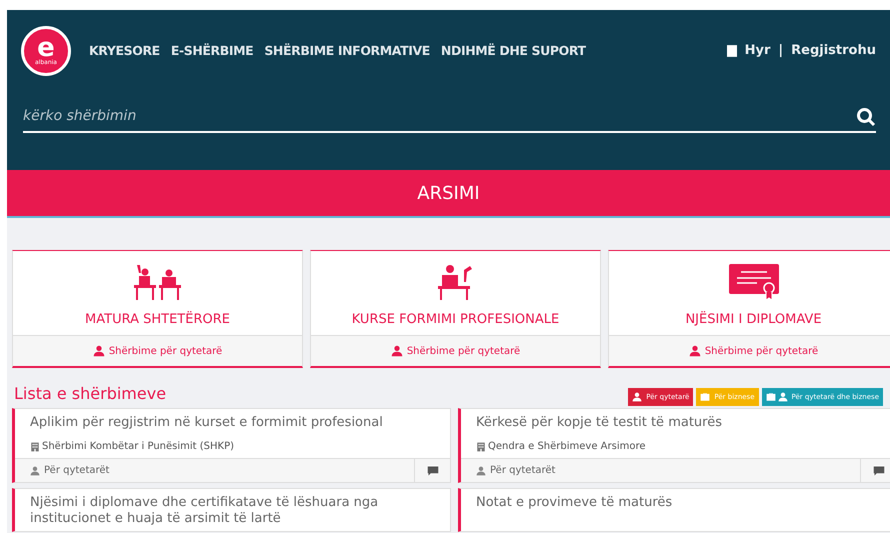  What do you see at coordinates (46, 48) in the screenshot?
I see `logo-letter: e` at bounding box center [46, 48].